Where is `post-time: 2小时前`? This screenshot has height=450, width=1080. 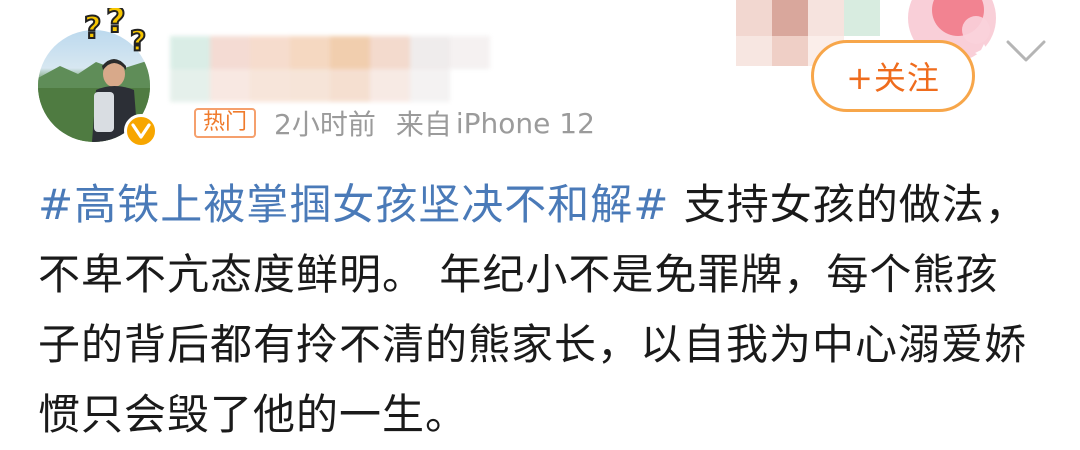
post-time: 2小时前 is located at coordinates (325, 124).